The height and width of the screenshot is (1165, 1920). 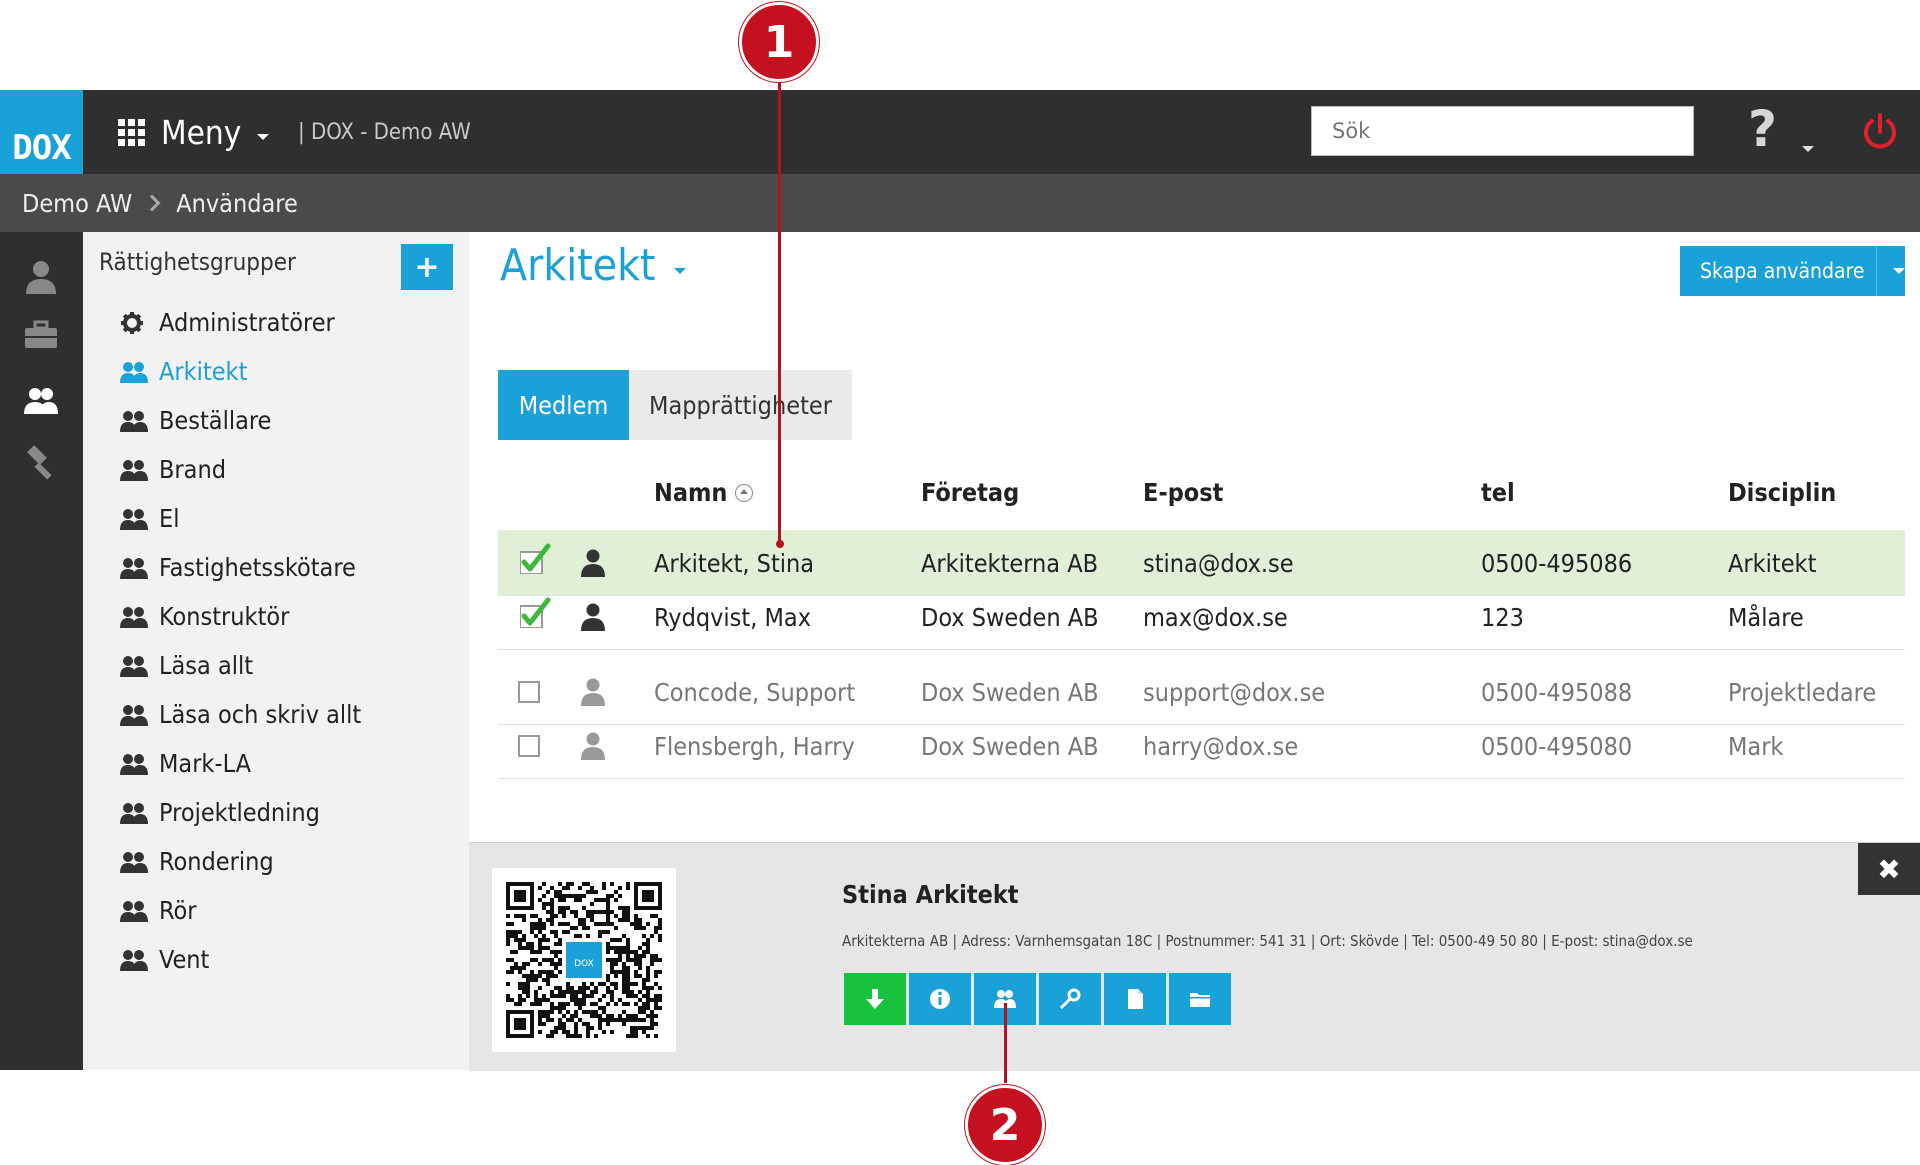 What do you see at coordinates (184, 959) in the screenshot?
I see `group-item-label: Vent` at bounding box center [184, 959].